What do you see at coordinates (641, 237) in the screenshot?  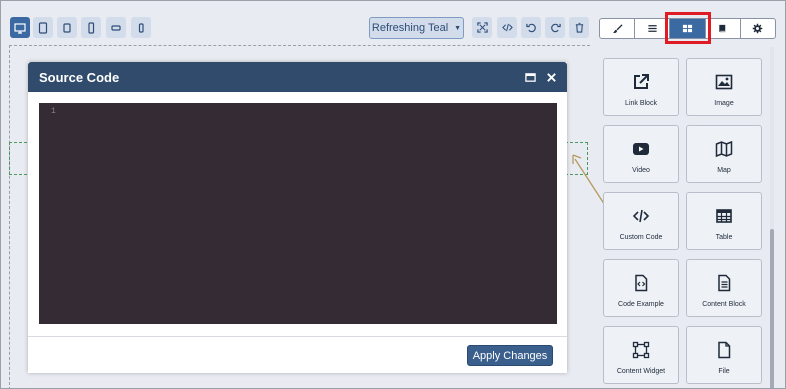 I see `block-label: Custom Code` at bounding box center [641, 237].